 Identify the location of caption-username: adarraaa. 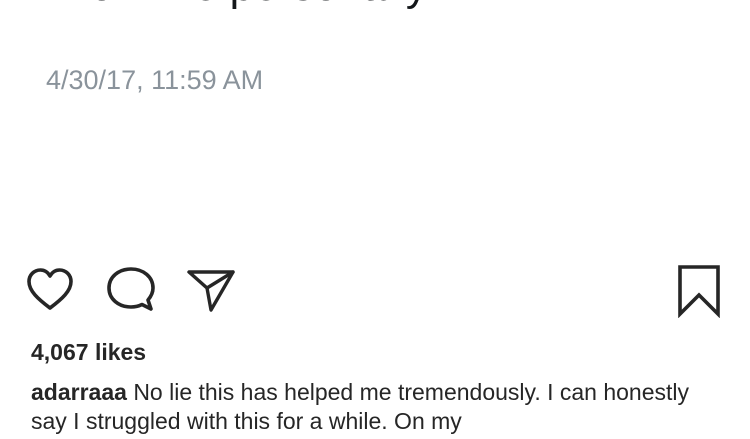
(79, 392).